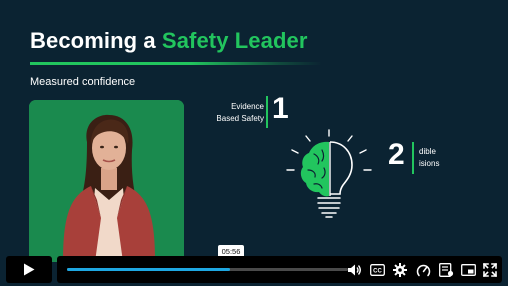  I want to click on svg-text: CC, so click(377, 272).